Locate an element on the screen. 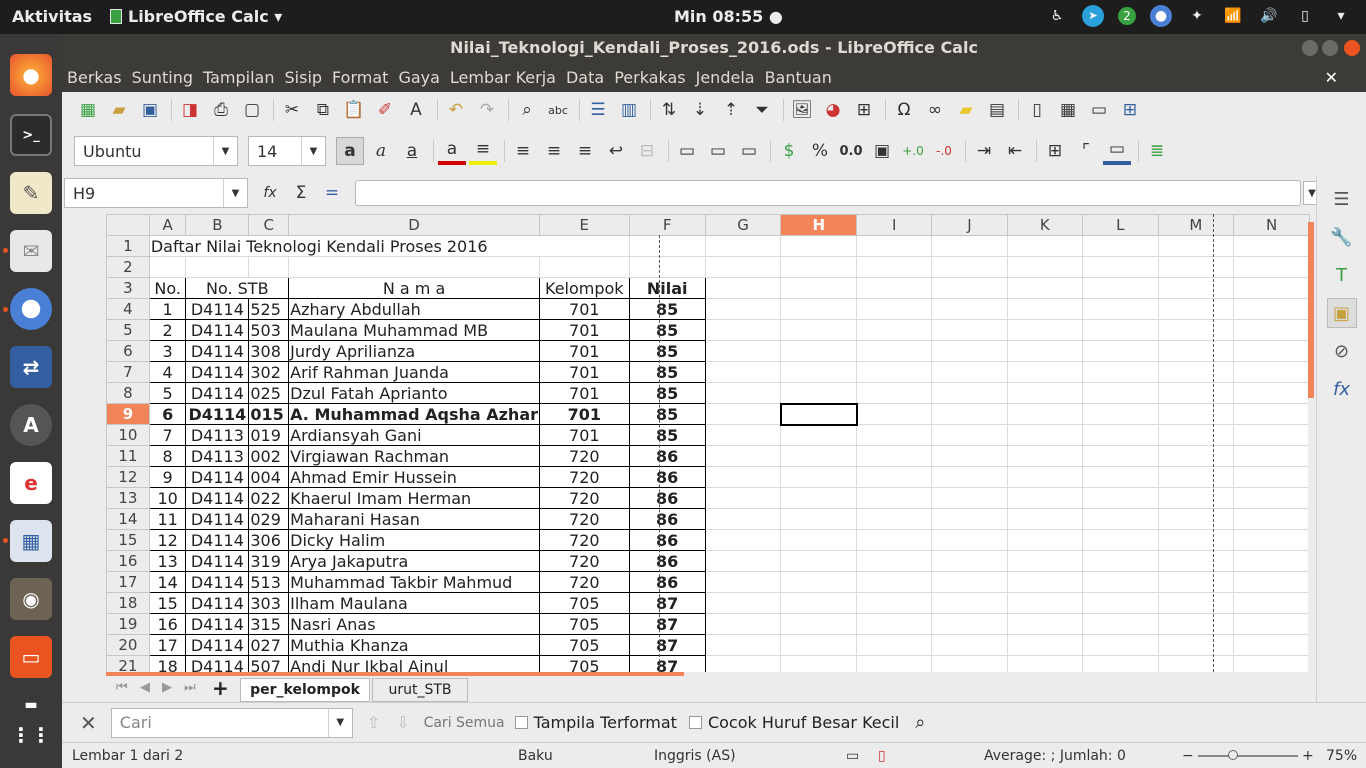  paste-icon: 📋 is located at coordinates (354, 110).